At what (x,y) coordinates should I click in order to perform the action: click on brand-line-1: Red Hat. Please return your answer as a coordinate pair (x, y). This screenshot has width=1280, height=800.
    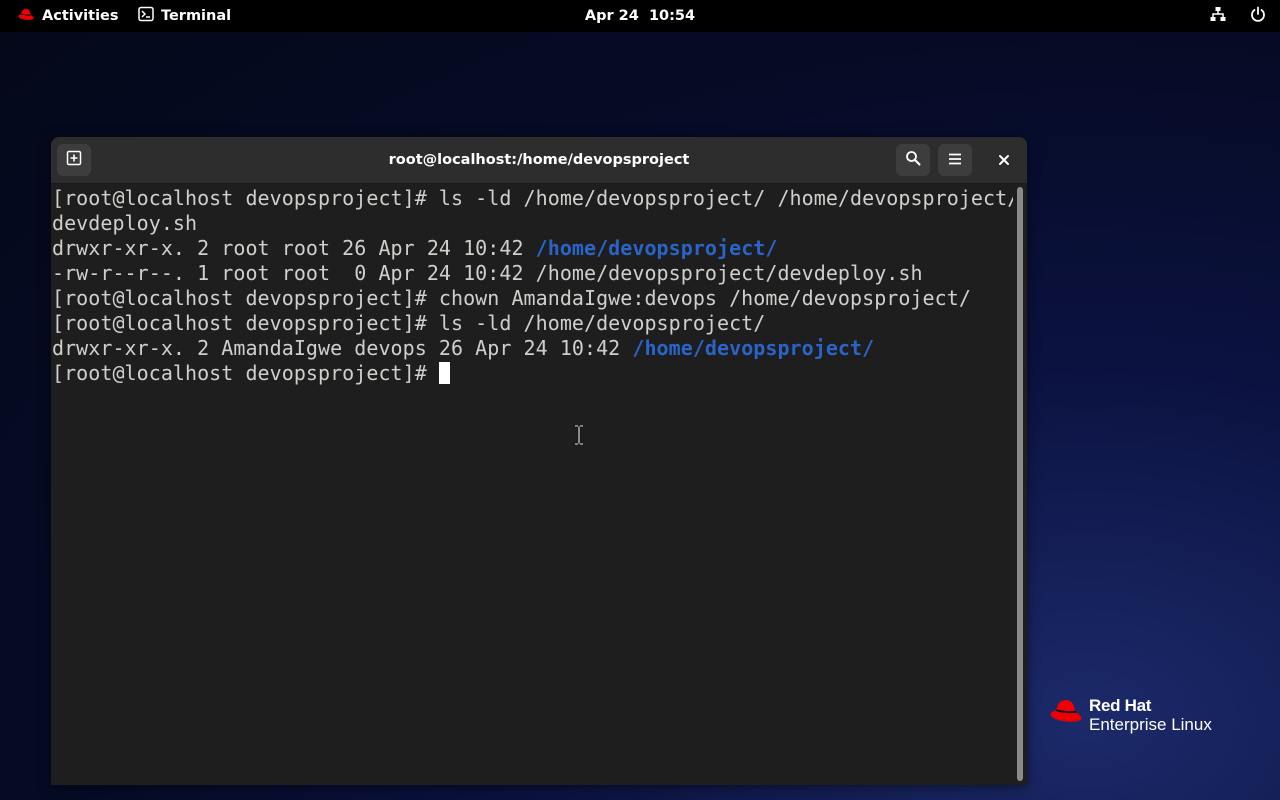
    Looking at the image, I should click on (1120, 705).